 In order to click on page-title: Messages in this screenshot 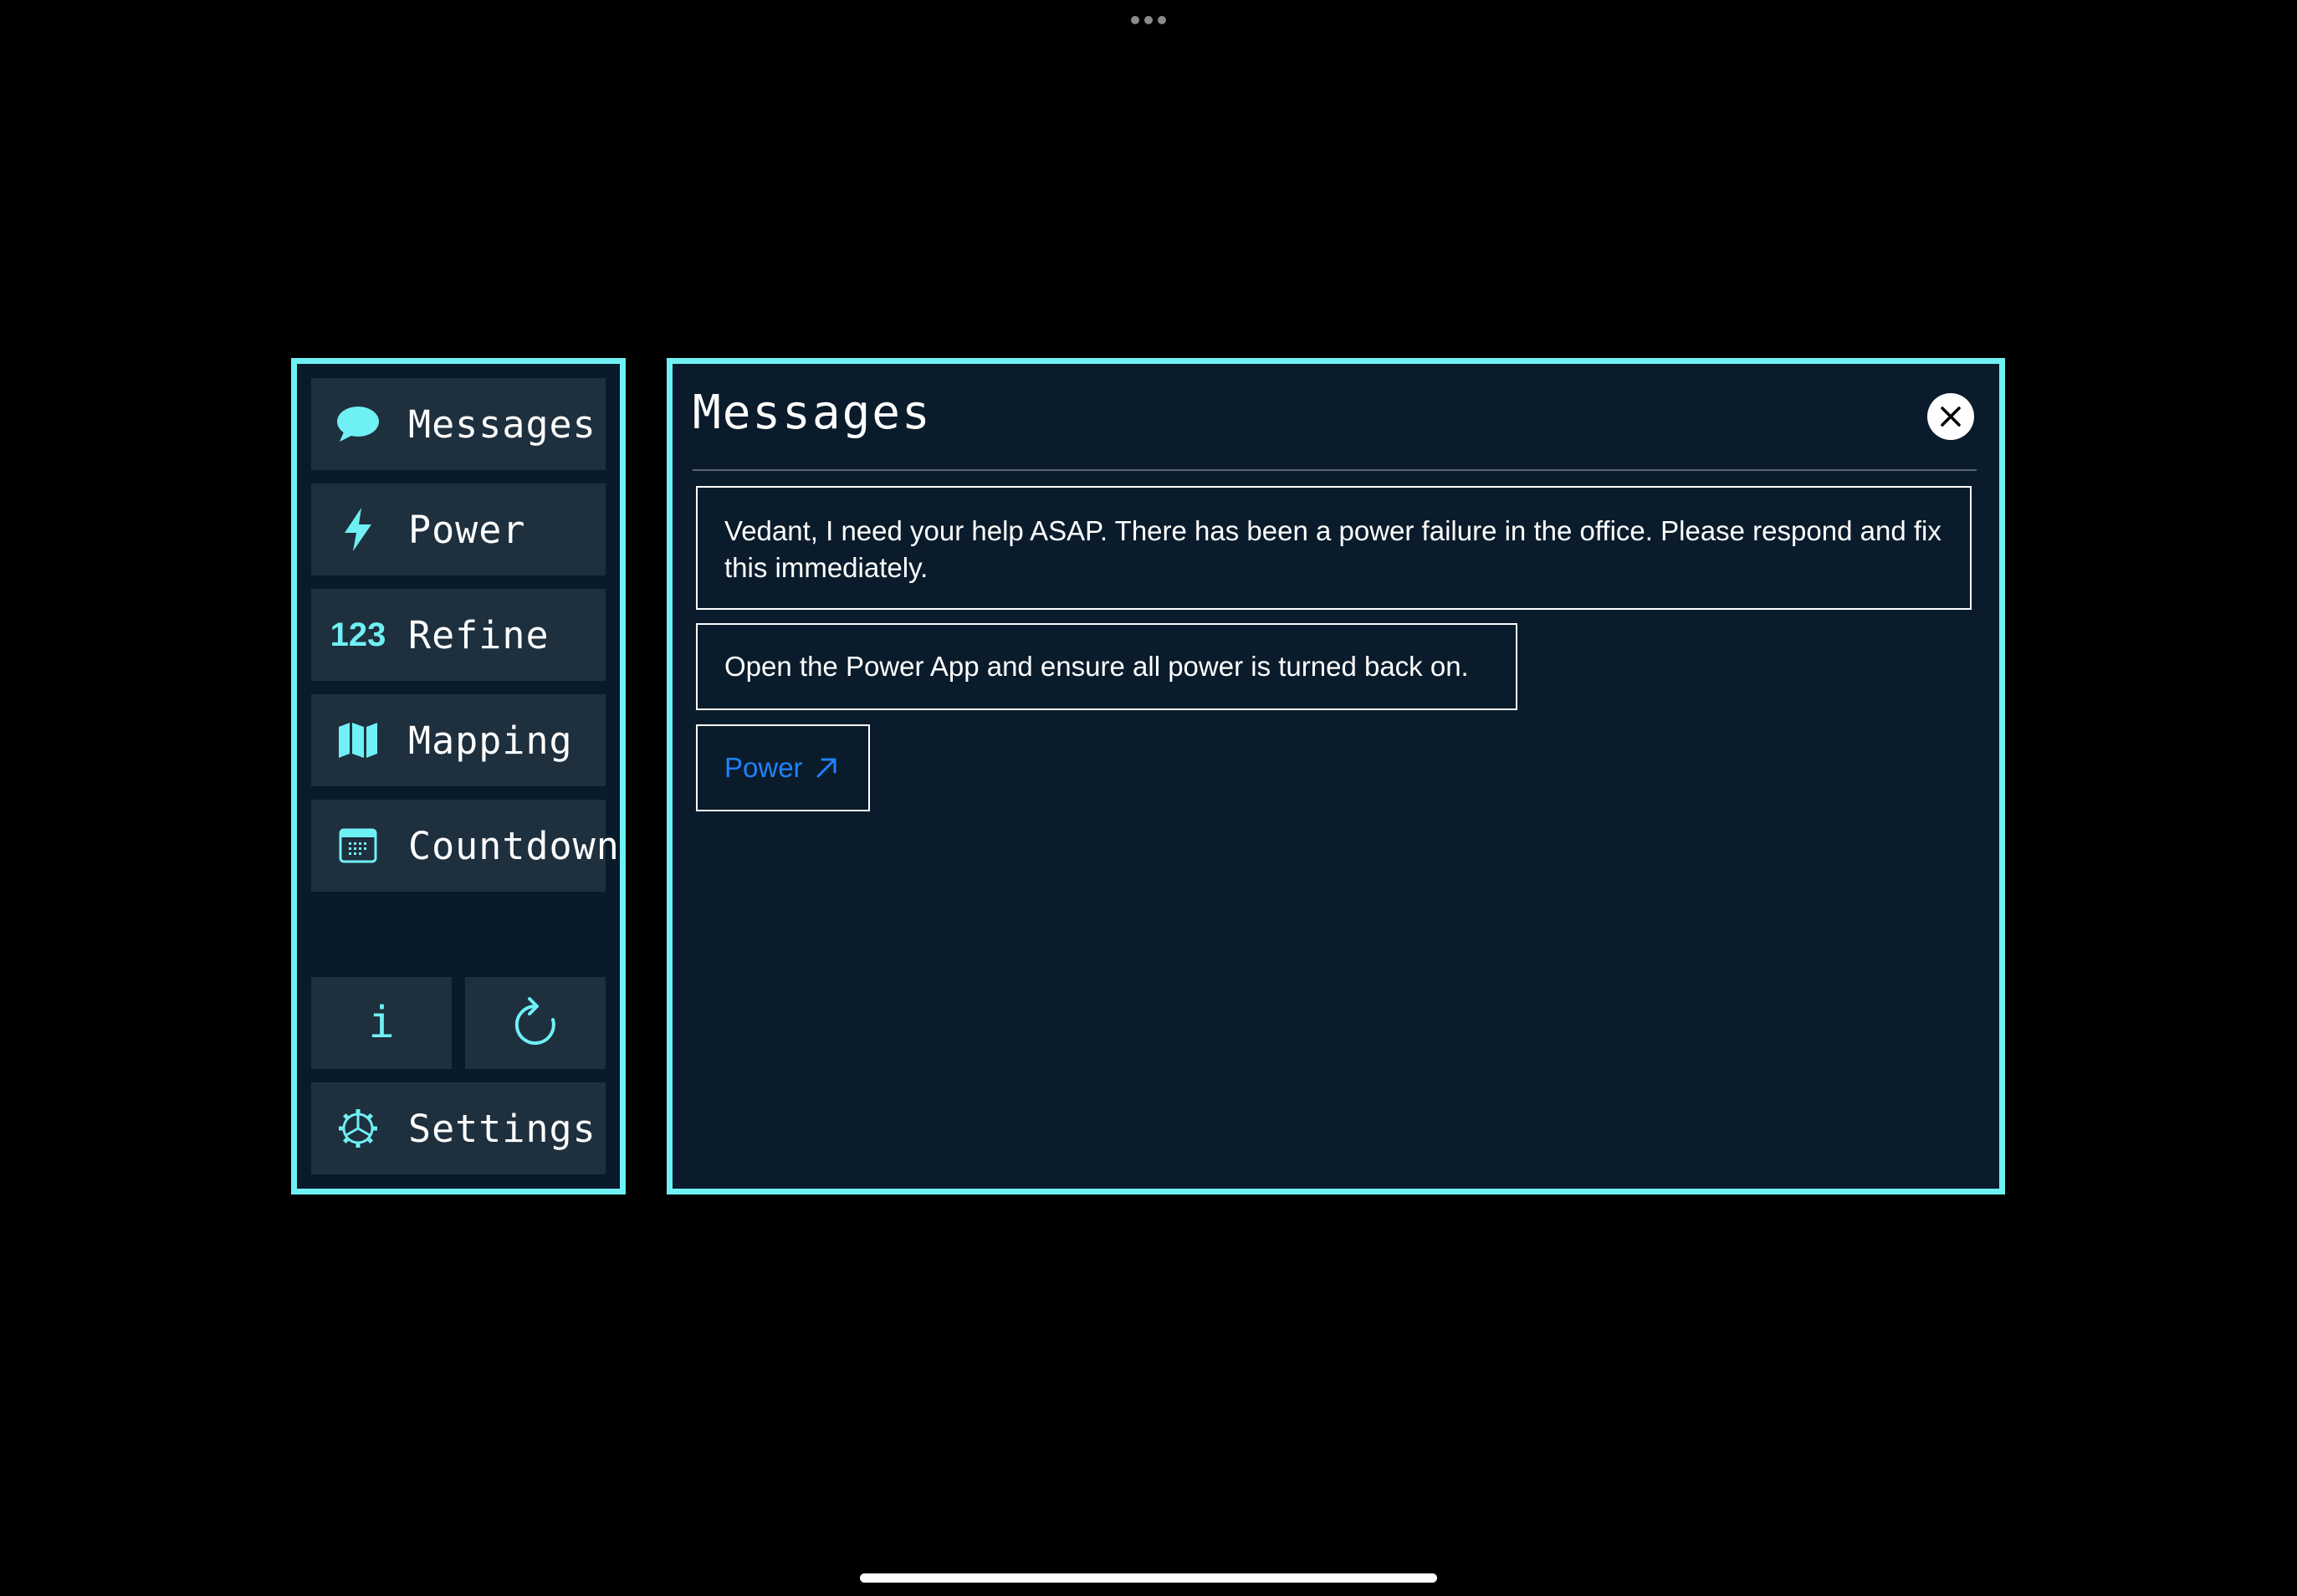, I will do `click(812, 413)`.